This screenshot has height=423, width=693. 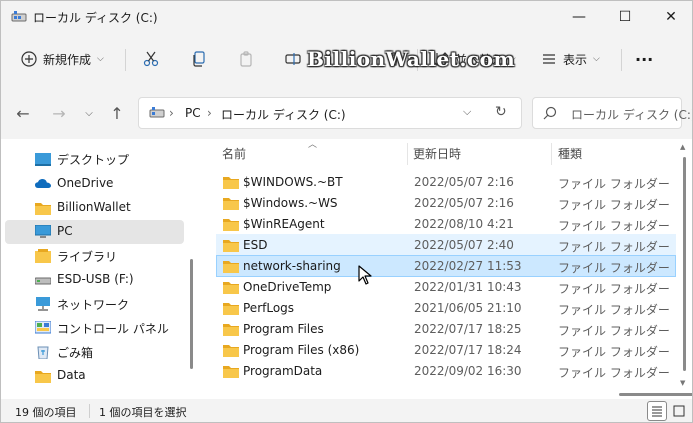 I want to click on arrow-right-icon: →, so click(x=59, y=113).